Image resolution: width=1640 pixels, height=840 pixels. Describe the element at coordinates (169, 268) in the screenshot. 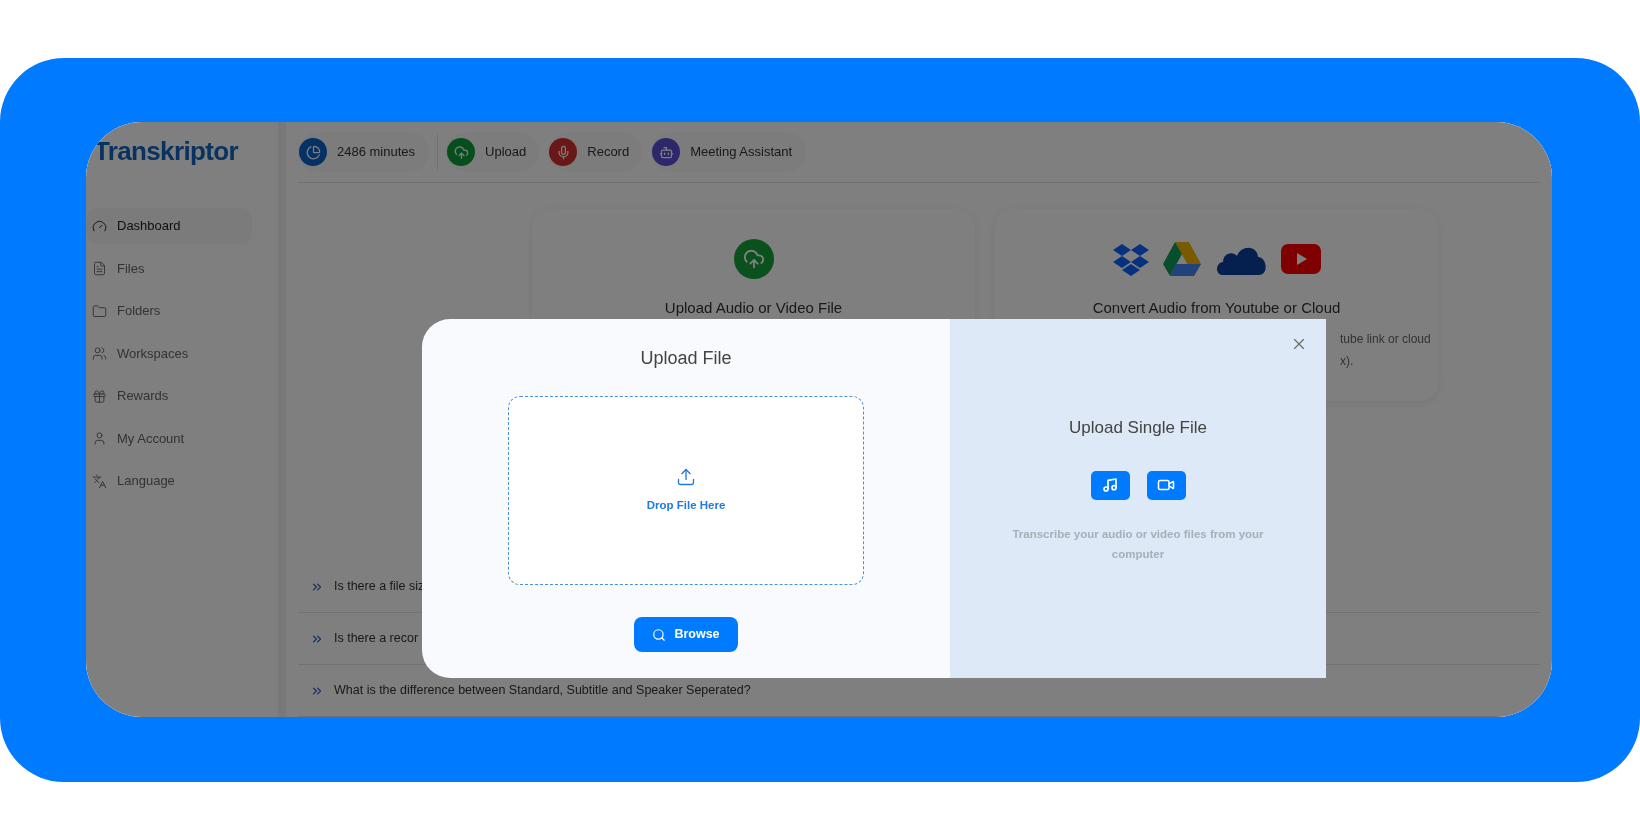

I see `sidebar-item: Files` at that location.